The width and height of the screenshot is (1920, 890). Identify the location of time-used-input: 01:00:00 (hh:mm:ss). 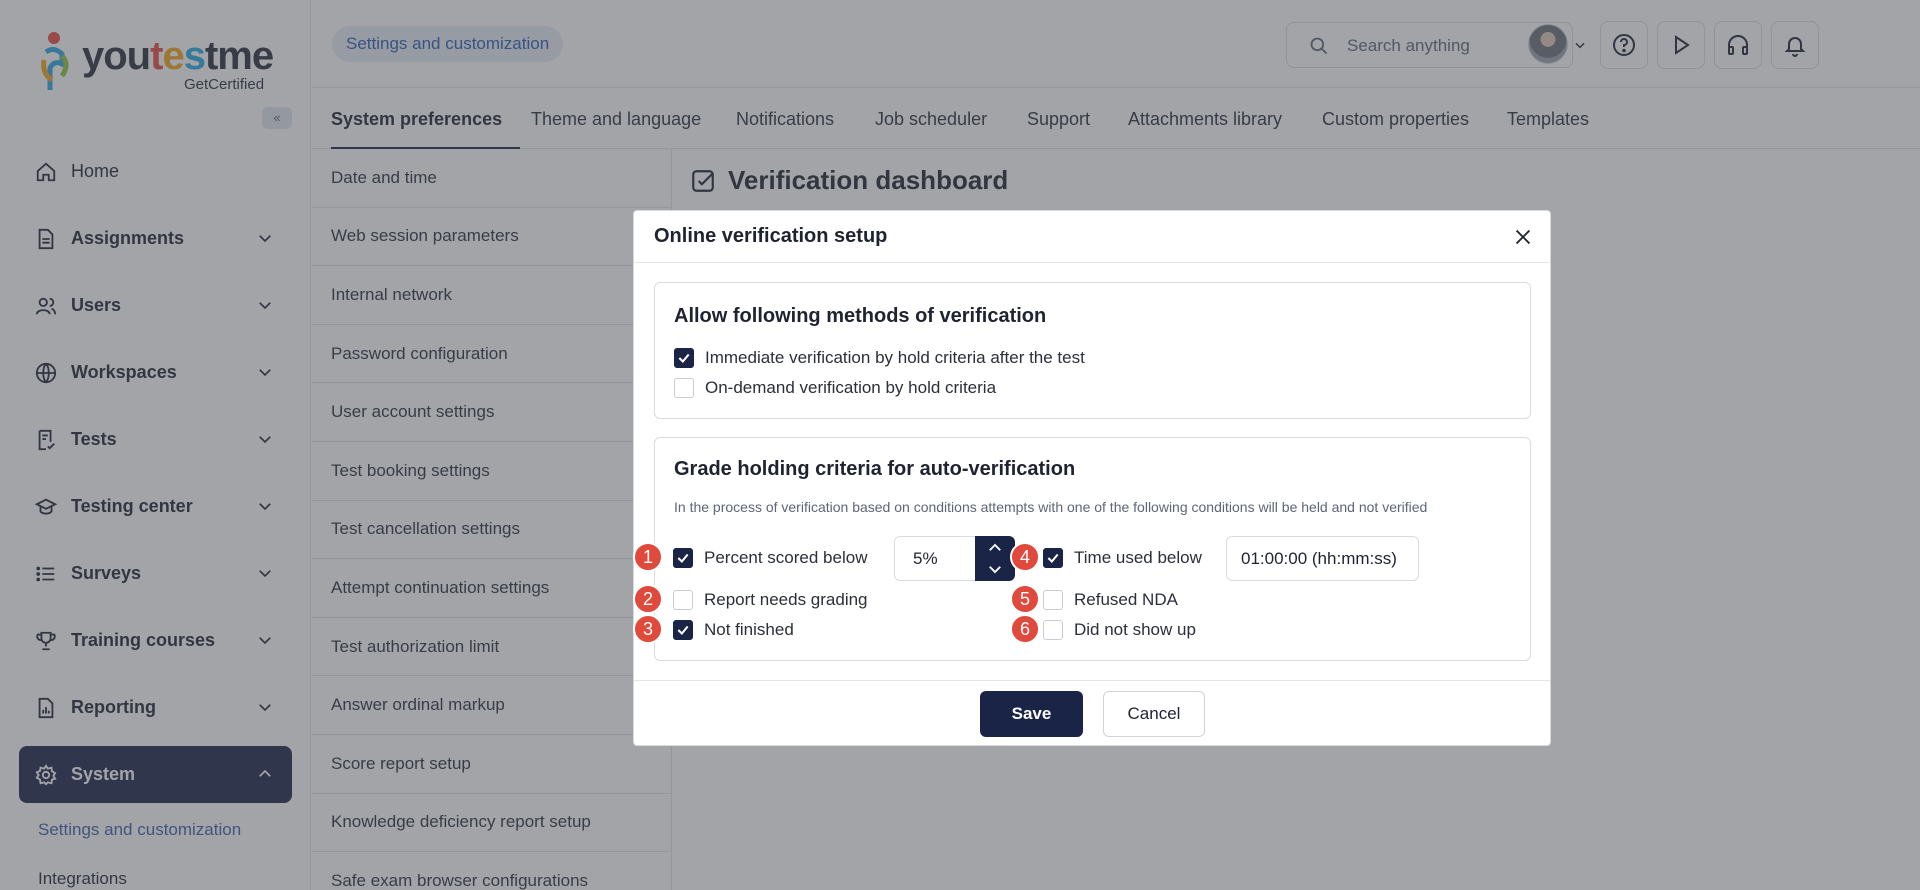
(1322, 558).